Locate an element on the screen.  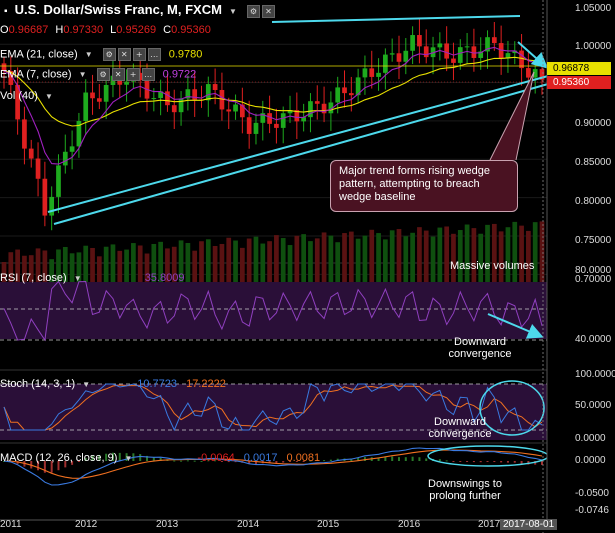
ohlc-high: 0.97330 is located at coordinates (83, 30).